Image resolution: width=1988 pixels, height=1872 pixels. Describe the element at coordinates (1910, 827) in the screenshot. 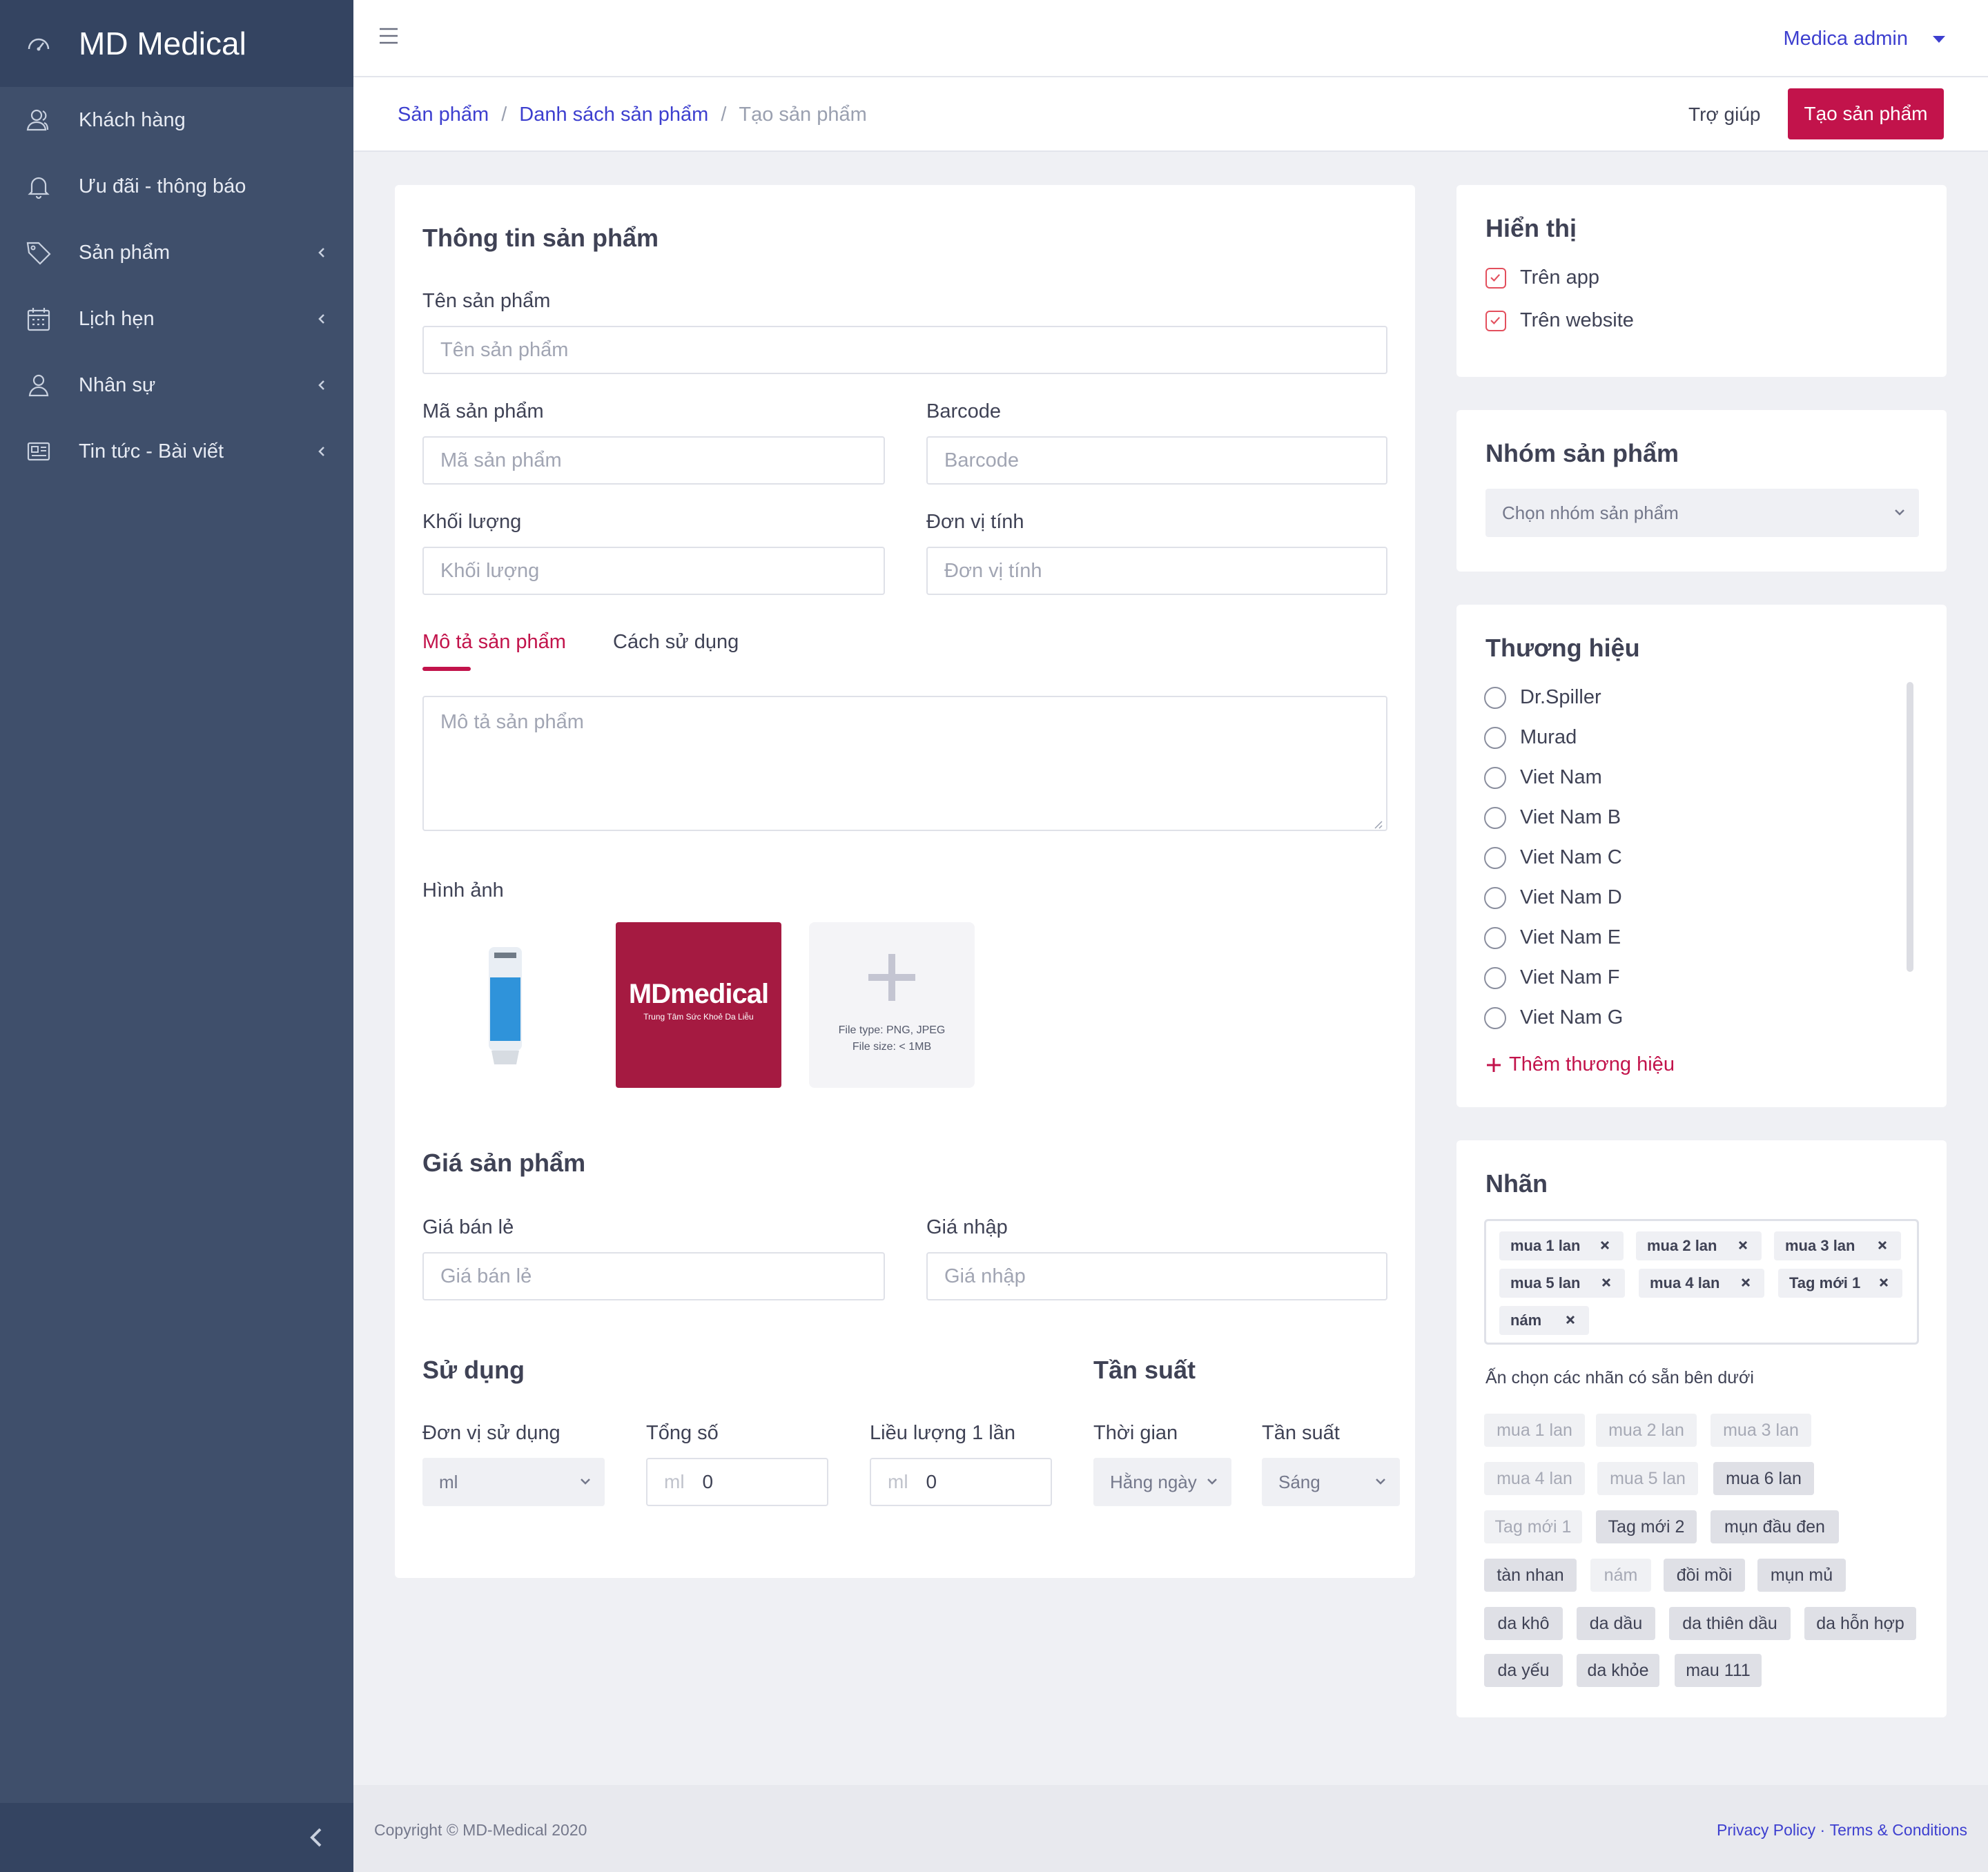

I see `brands-scrollbar` at that location.